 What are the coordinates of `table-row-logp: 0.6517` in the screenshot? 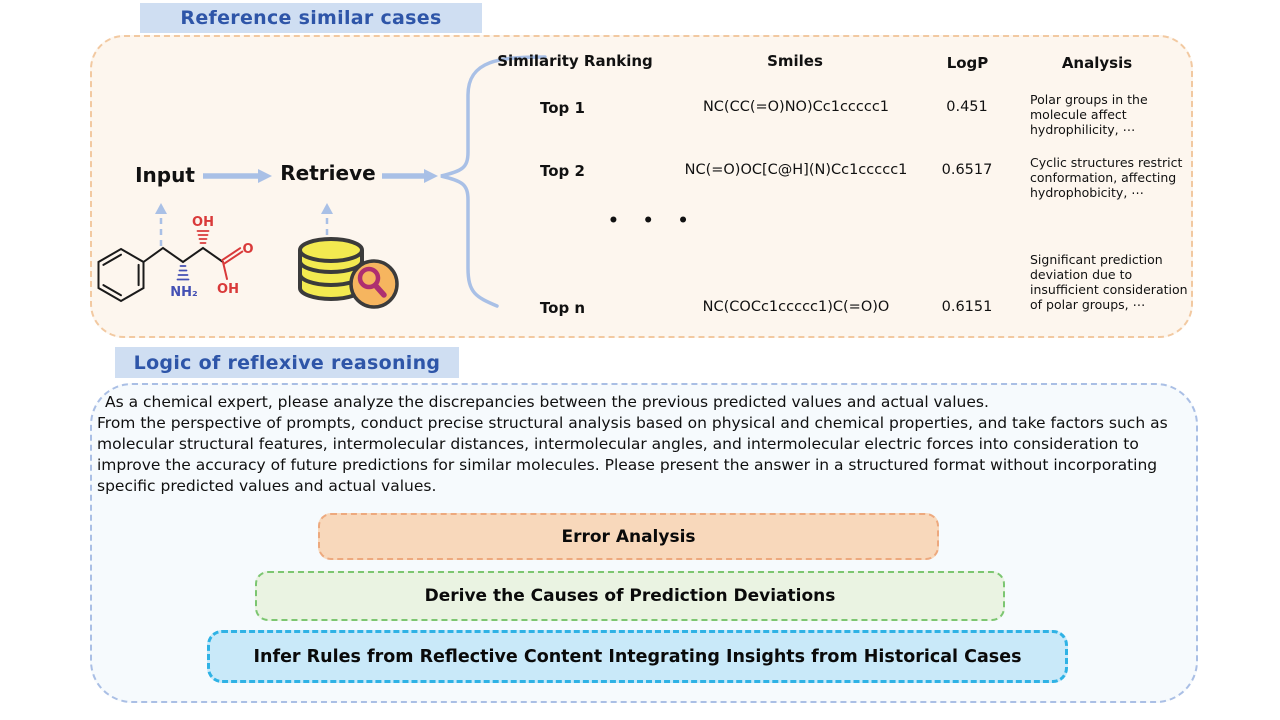 It's located at (967, 170).